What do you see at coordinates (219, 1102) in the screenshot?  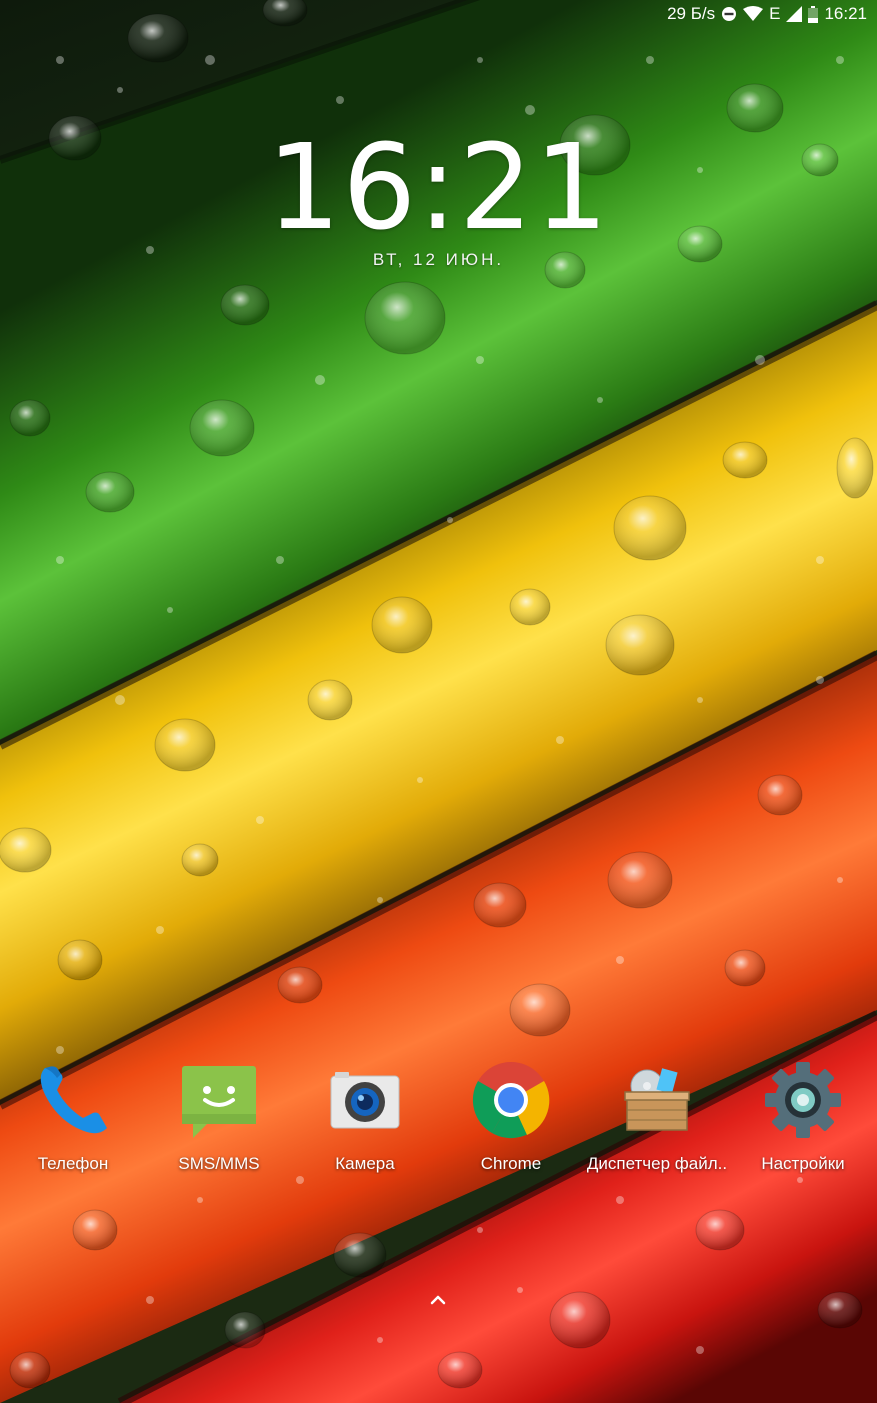 I see `sms-icon` at bounding box center [219, 1102].